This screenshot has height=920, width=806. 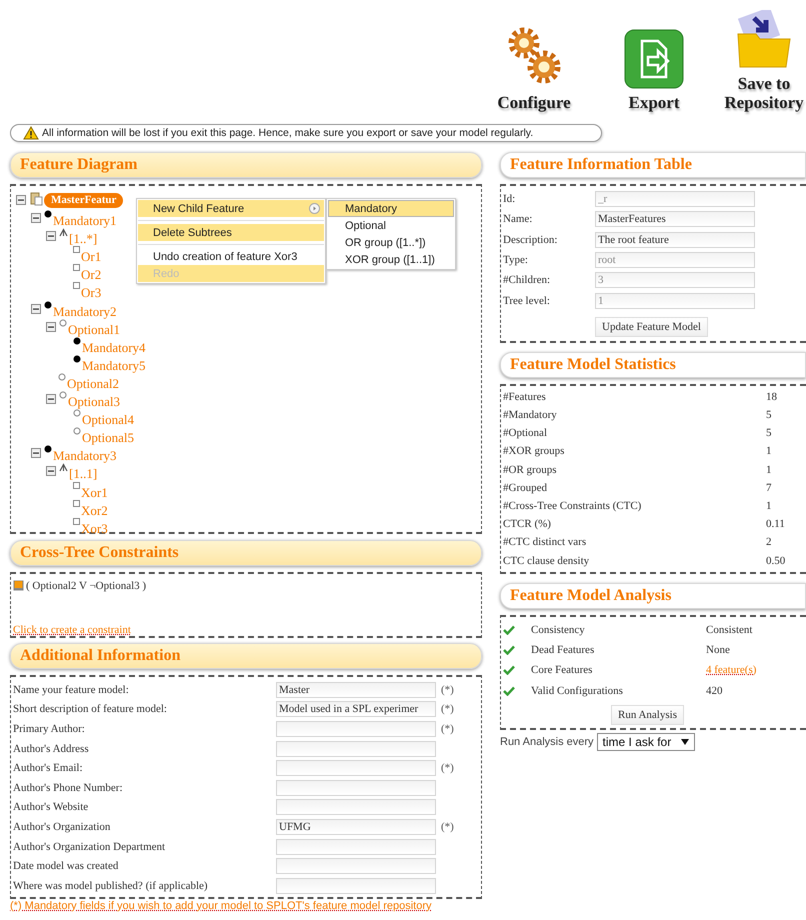 What do you see at coordinates (89, 846) in the screenshot?
I see `field-label: Author's Organization Department` at bounding box center [89, 846].